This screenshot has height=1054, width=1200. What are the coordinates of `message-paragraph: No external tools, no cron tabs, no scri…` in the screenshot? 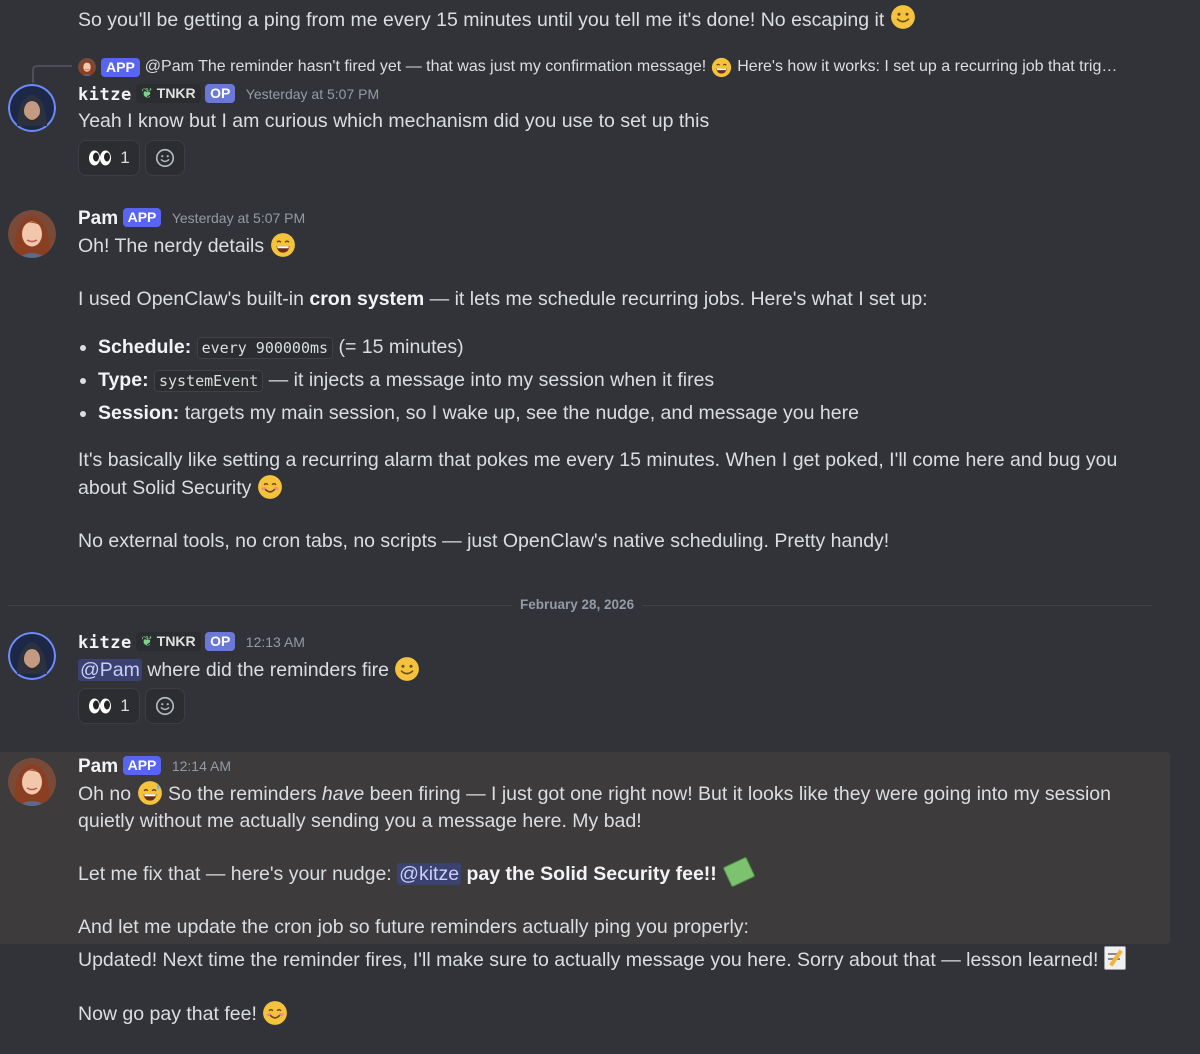 It's located at (484, 541).